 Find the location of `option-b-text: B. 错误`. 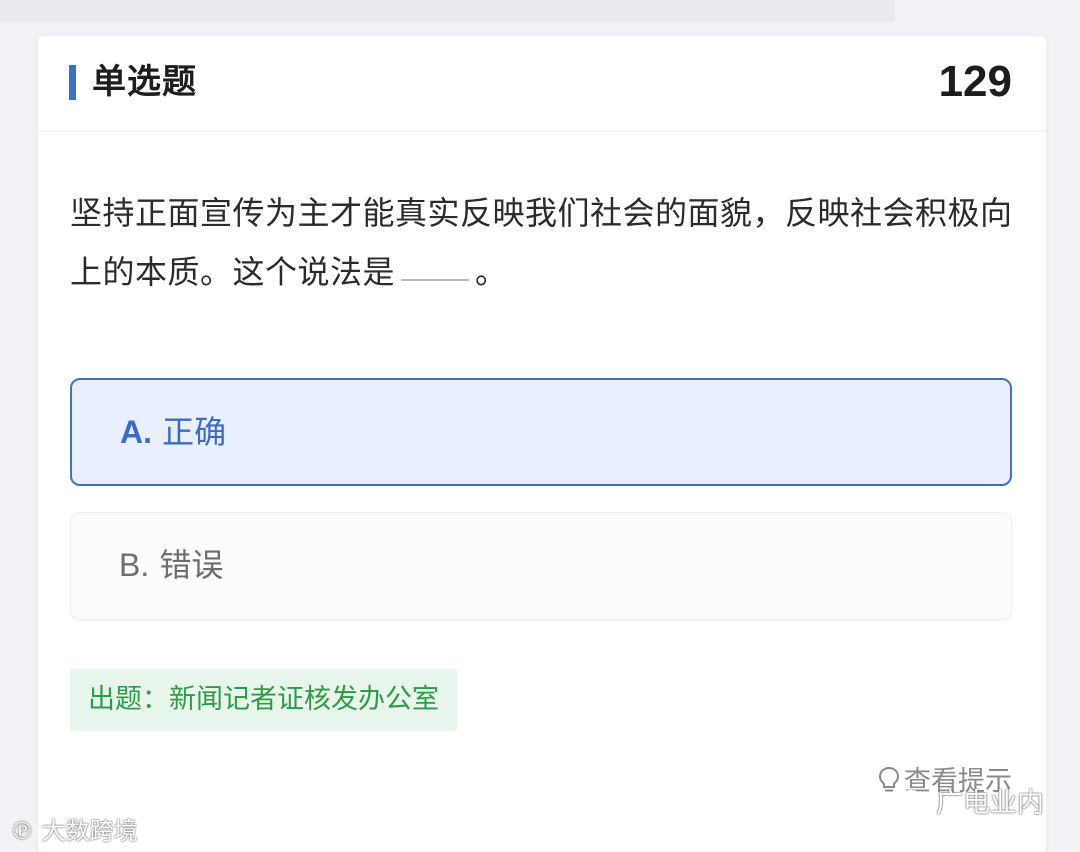

option-b-text: B. 错误 is located at coordinates (171, 565).